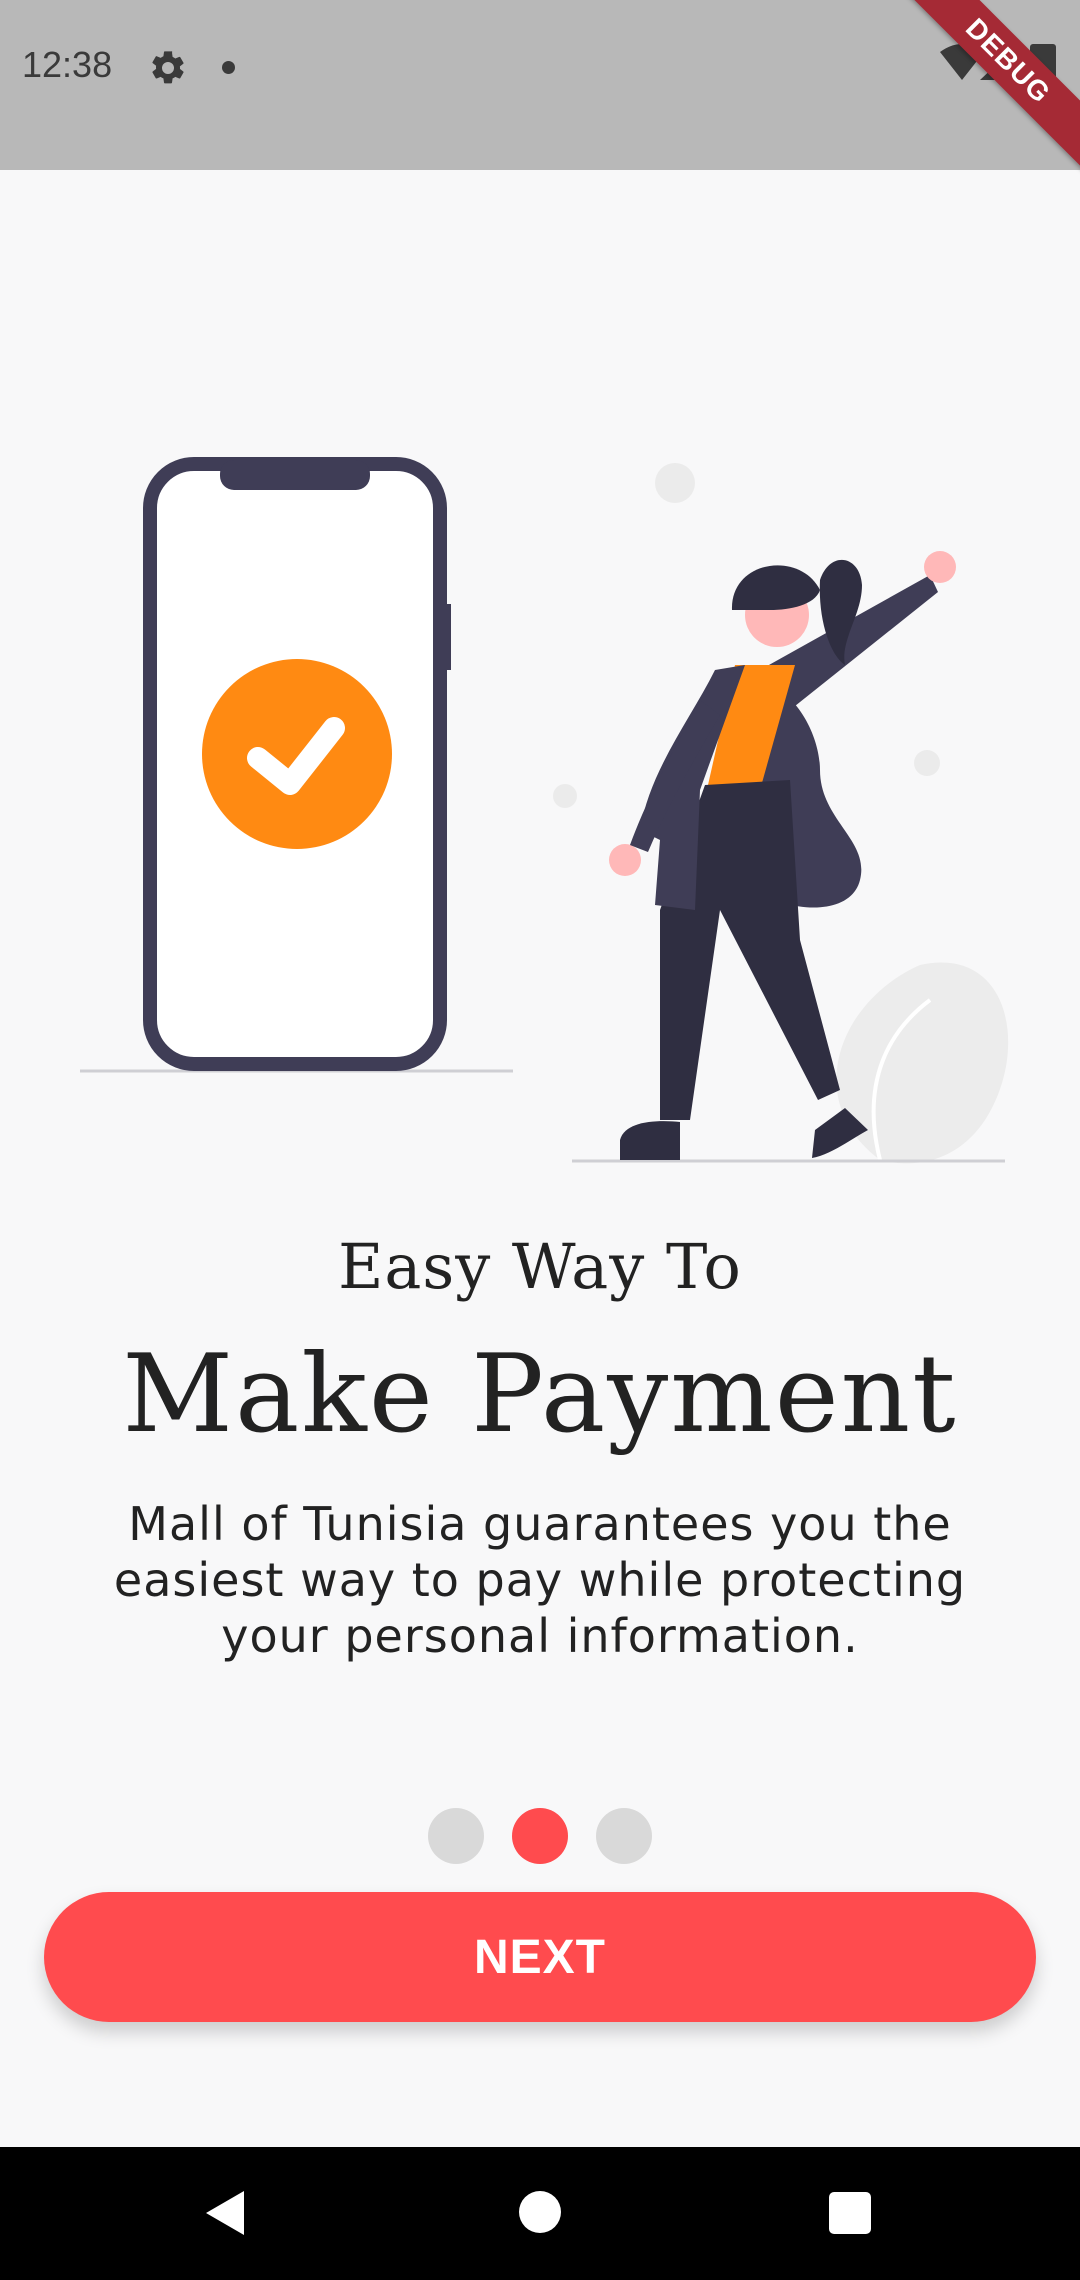  What do you see at coordinates (540, 92) in the screenshot?
I see `status-bar: 12:38 DEBUG` at bounding box center [540, 92].